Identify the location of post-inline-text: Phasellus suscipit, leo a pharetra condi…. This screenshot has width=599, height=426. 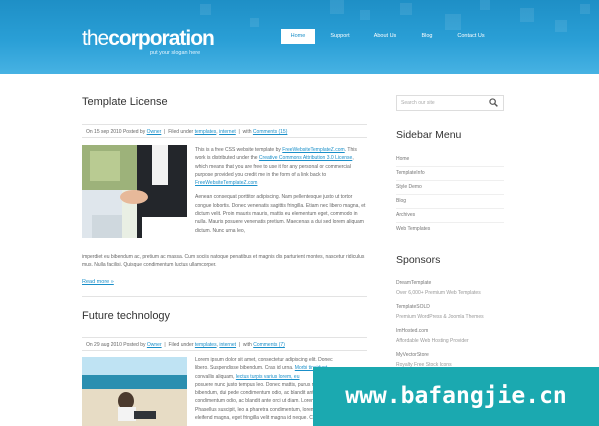
(262, 409).